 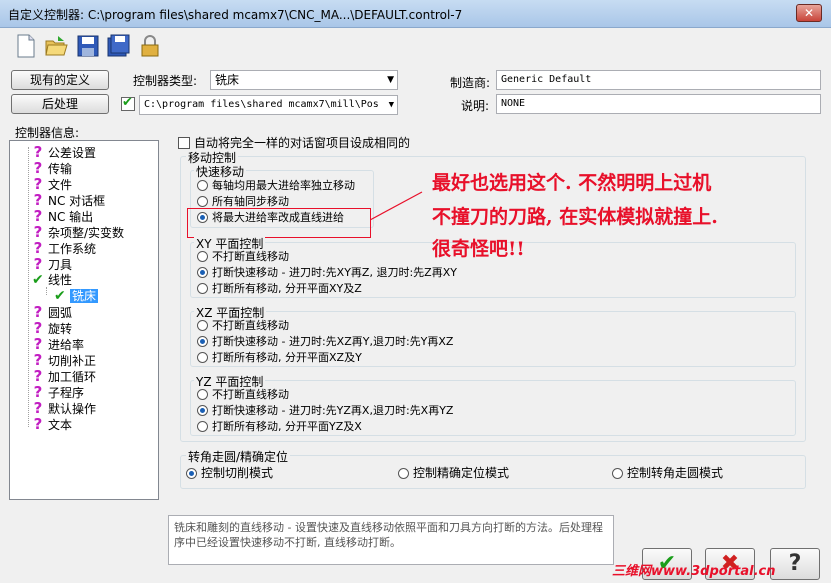 I want to click on rapid-option-sync: 所有轴同步移动, so click(x=243, y=202).